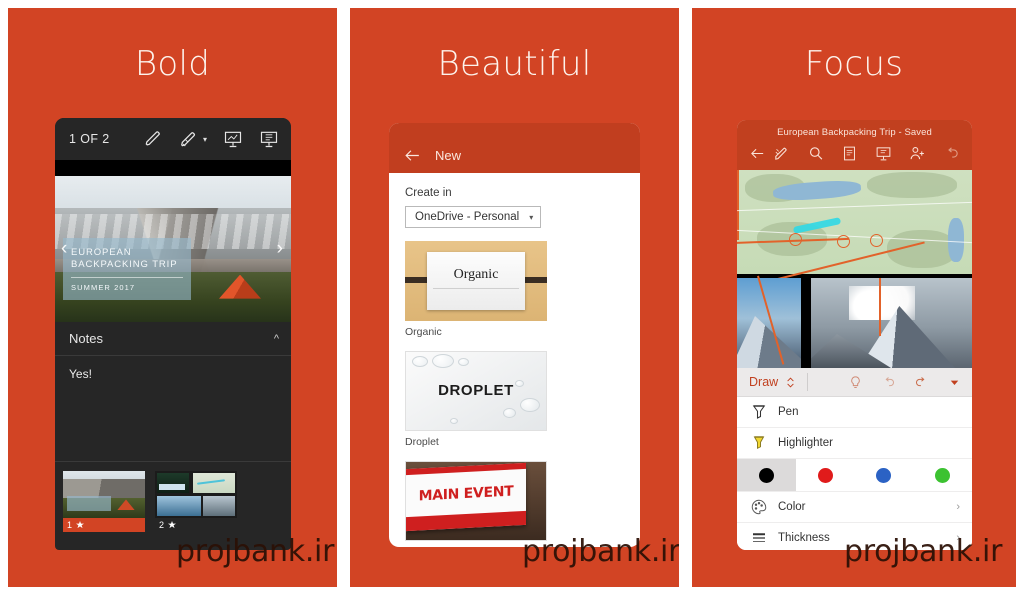  I want to click on create-in-label: Create in, so click(428, 193).